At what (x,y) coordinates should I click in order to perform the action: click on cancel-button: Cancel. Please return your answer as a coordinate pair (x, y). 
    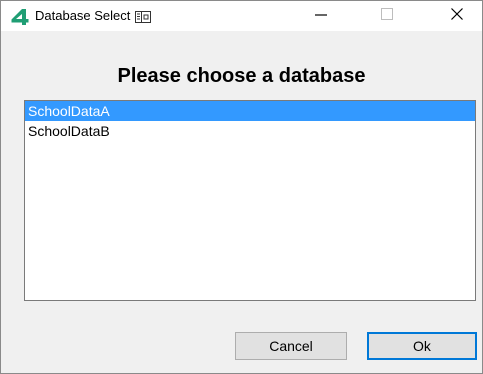
    Looking at the image, I should click on (291, 346).